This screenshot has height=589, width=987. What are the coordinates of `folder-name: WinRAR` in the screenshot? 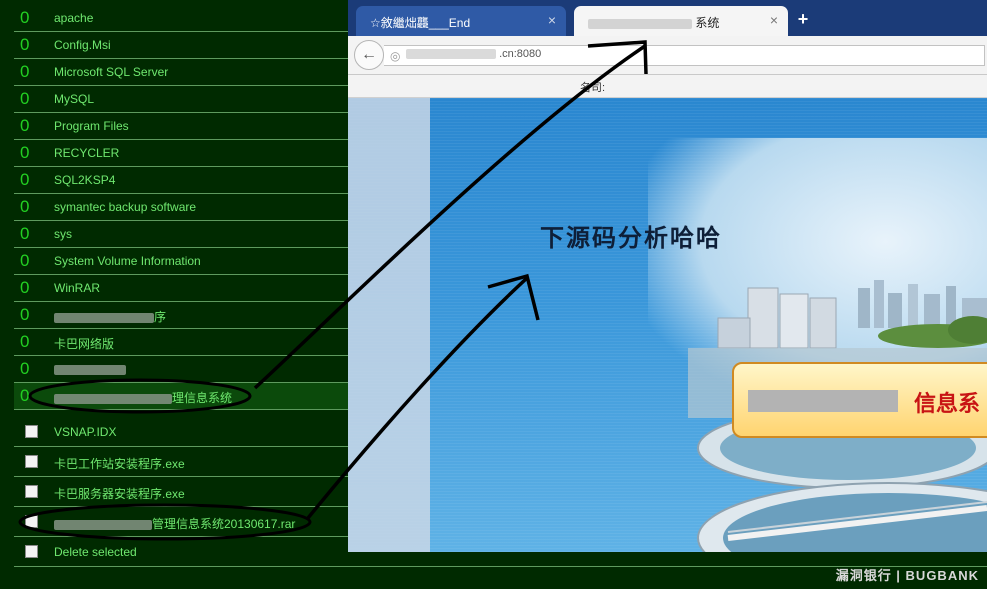 It's located at (77, 288).